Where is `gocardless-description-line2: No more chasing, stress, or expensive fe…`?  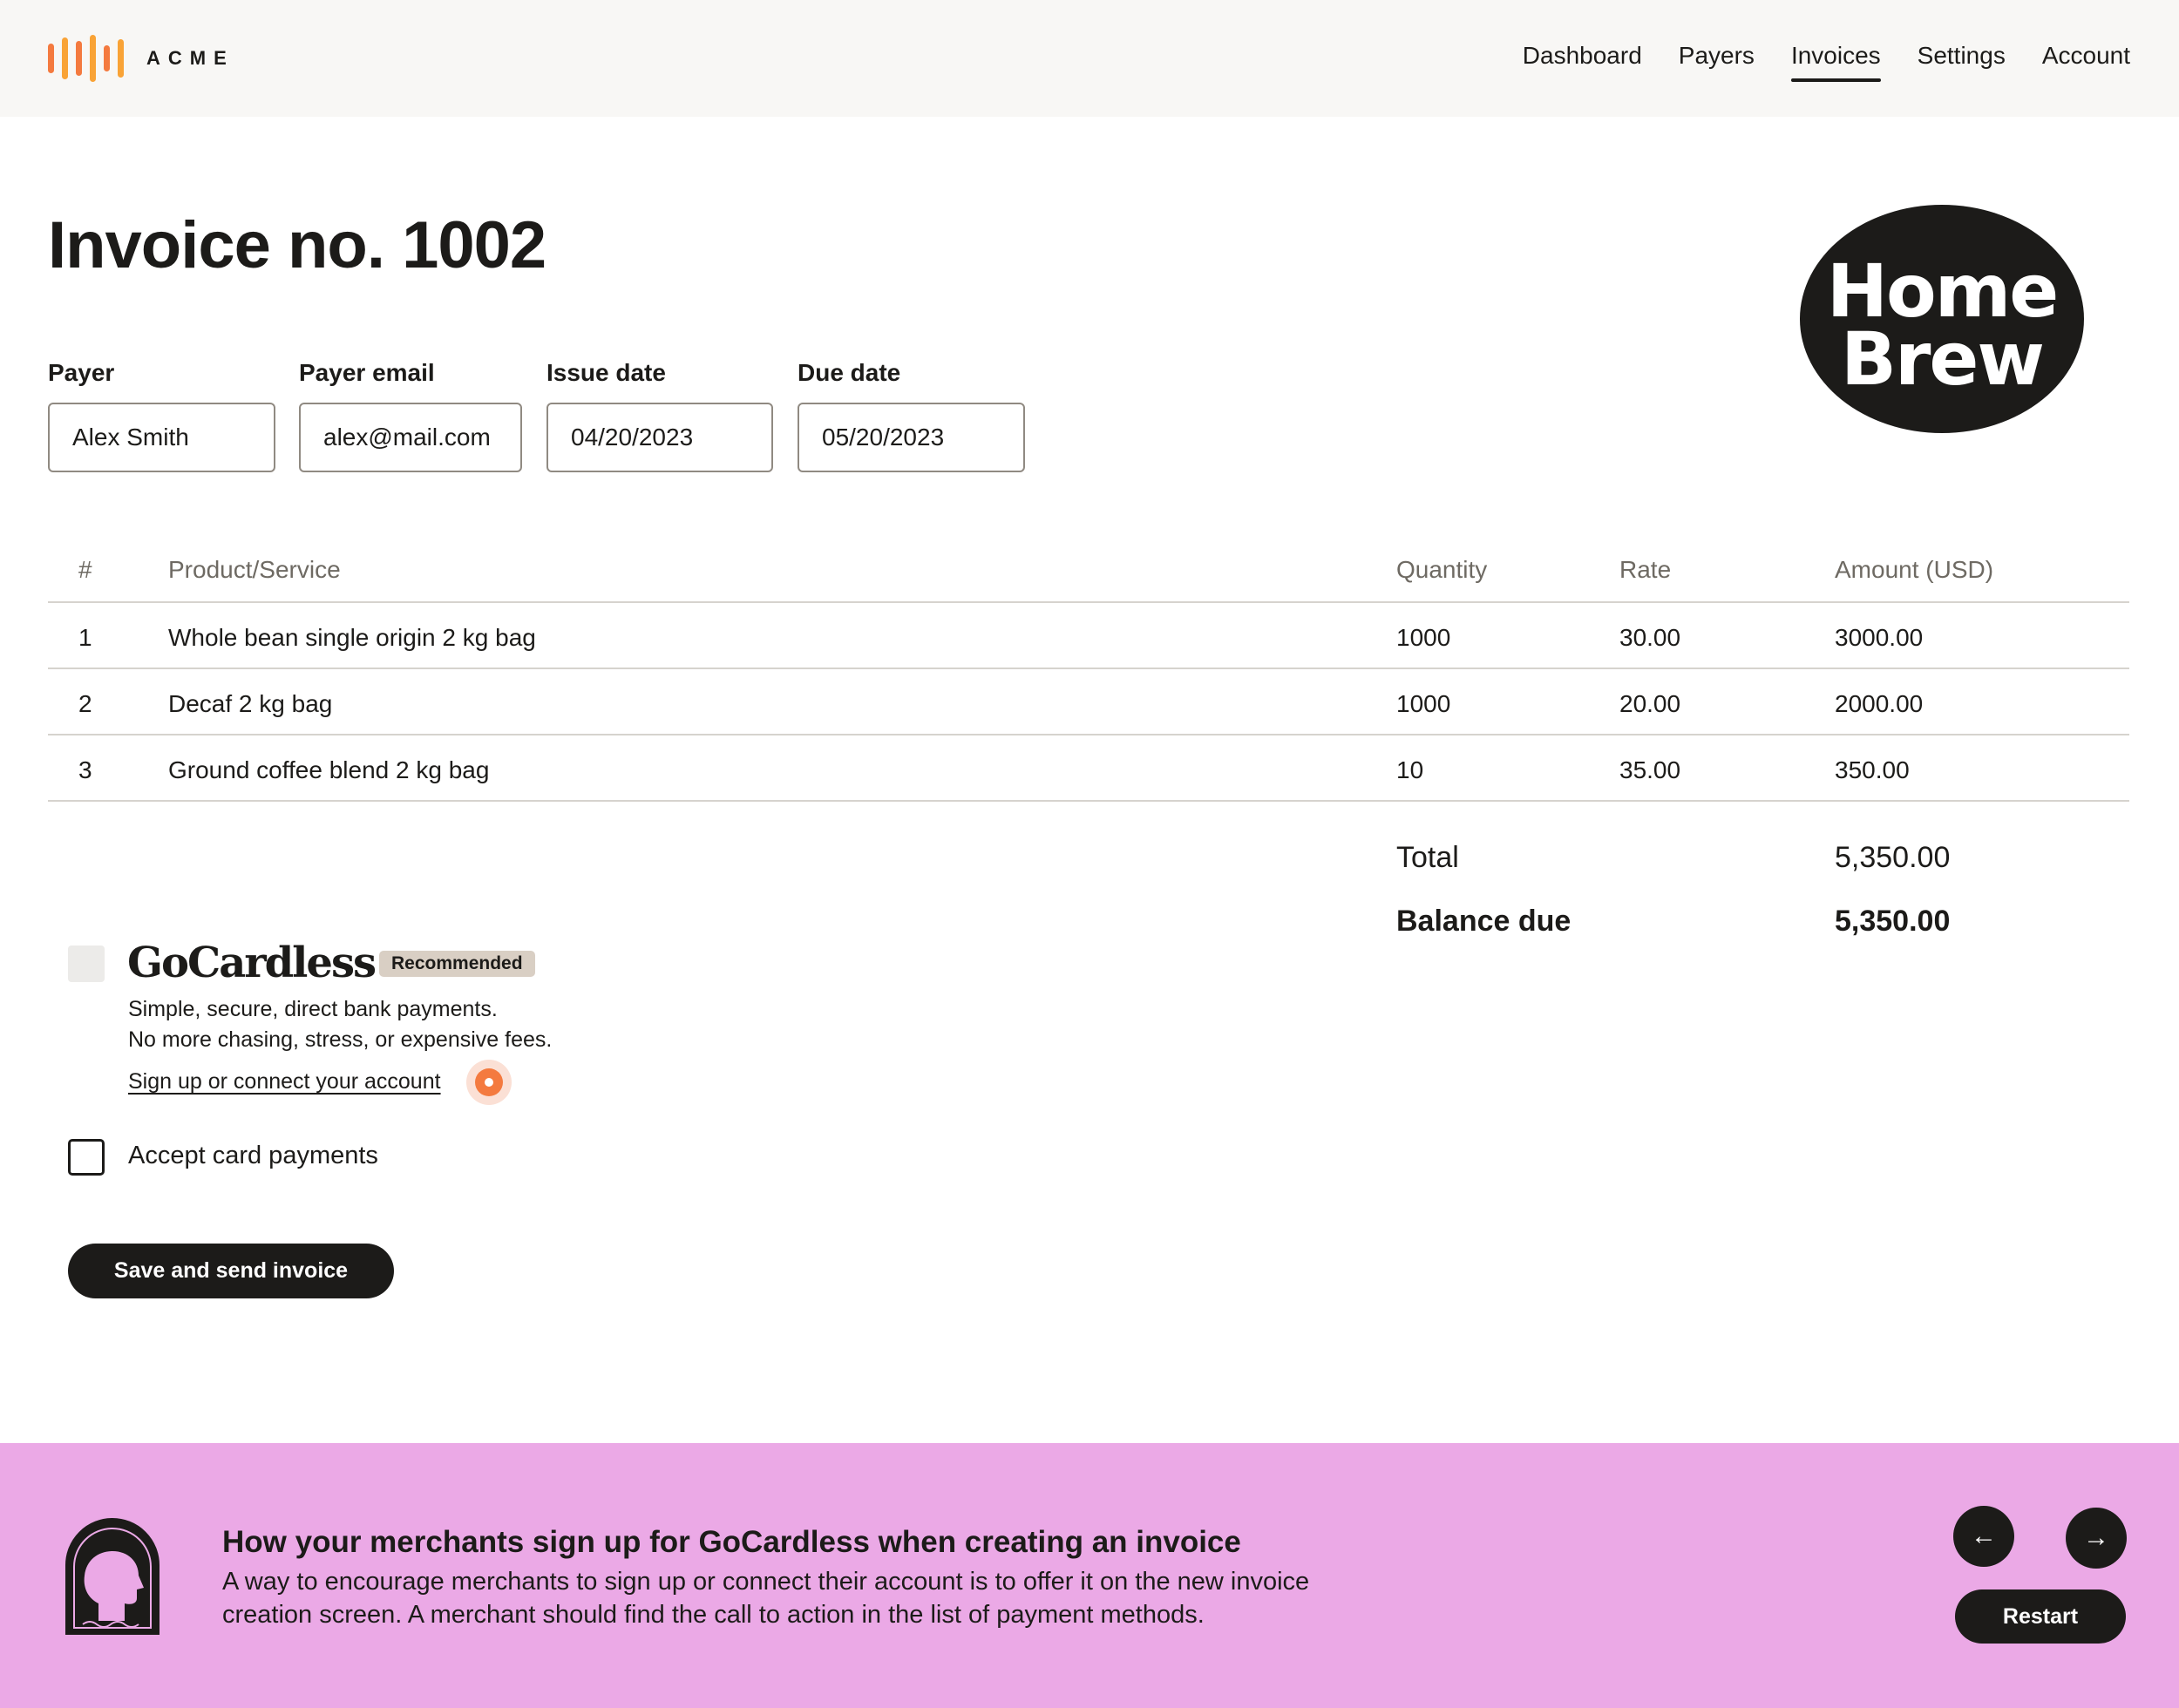
gocardless-description-line2: No more chasing, stress, or expensive fe… is located at coordinates (340, 1039).